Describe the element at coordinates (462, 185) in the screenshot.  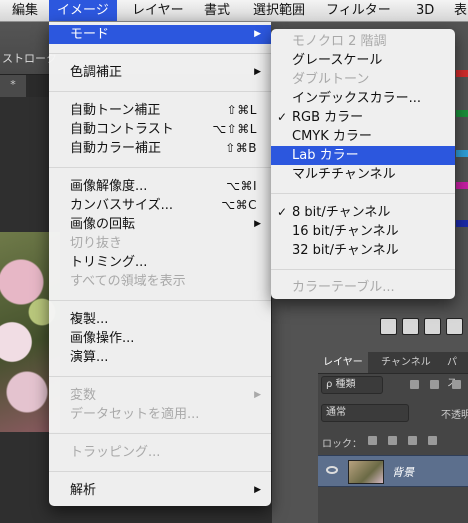
I see `swatch-magenta` at that location.